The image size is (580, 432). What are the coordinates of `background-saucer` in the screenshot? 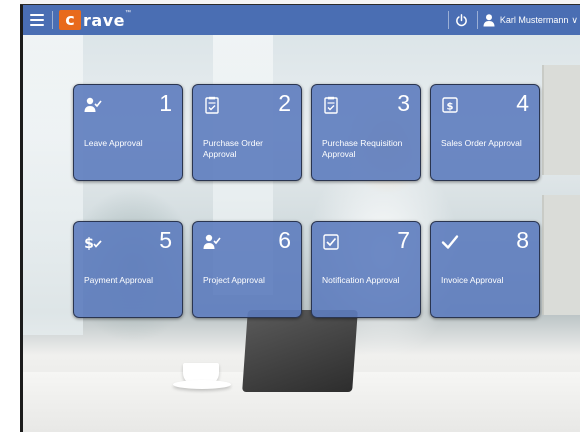 It's located at (202, 384).